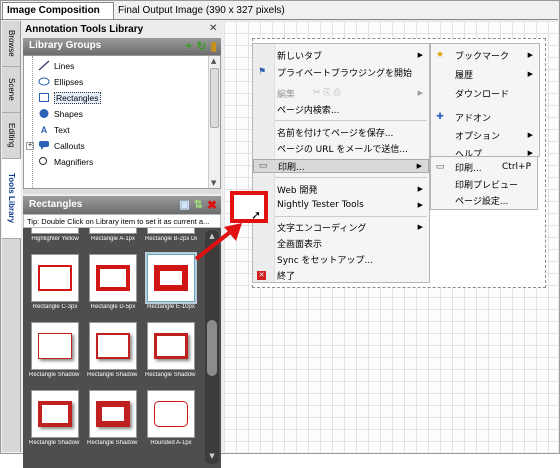  Describe the element at coordinates (341, 205) in the screenshot. I see `menu-item-nightly-tester: Nightly Tester Tools ▶` at that location.